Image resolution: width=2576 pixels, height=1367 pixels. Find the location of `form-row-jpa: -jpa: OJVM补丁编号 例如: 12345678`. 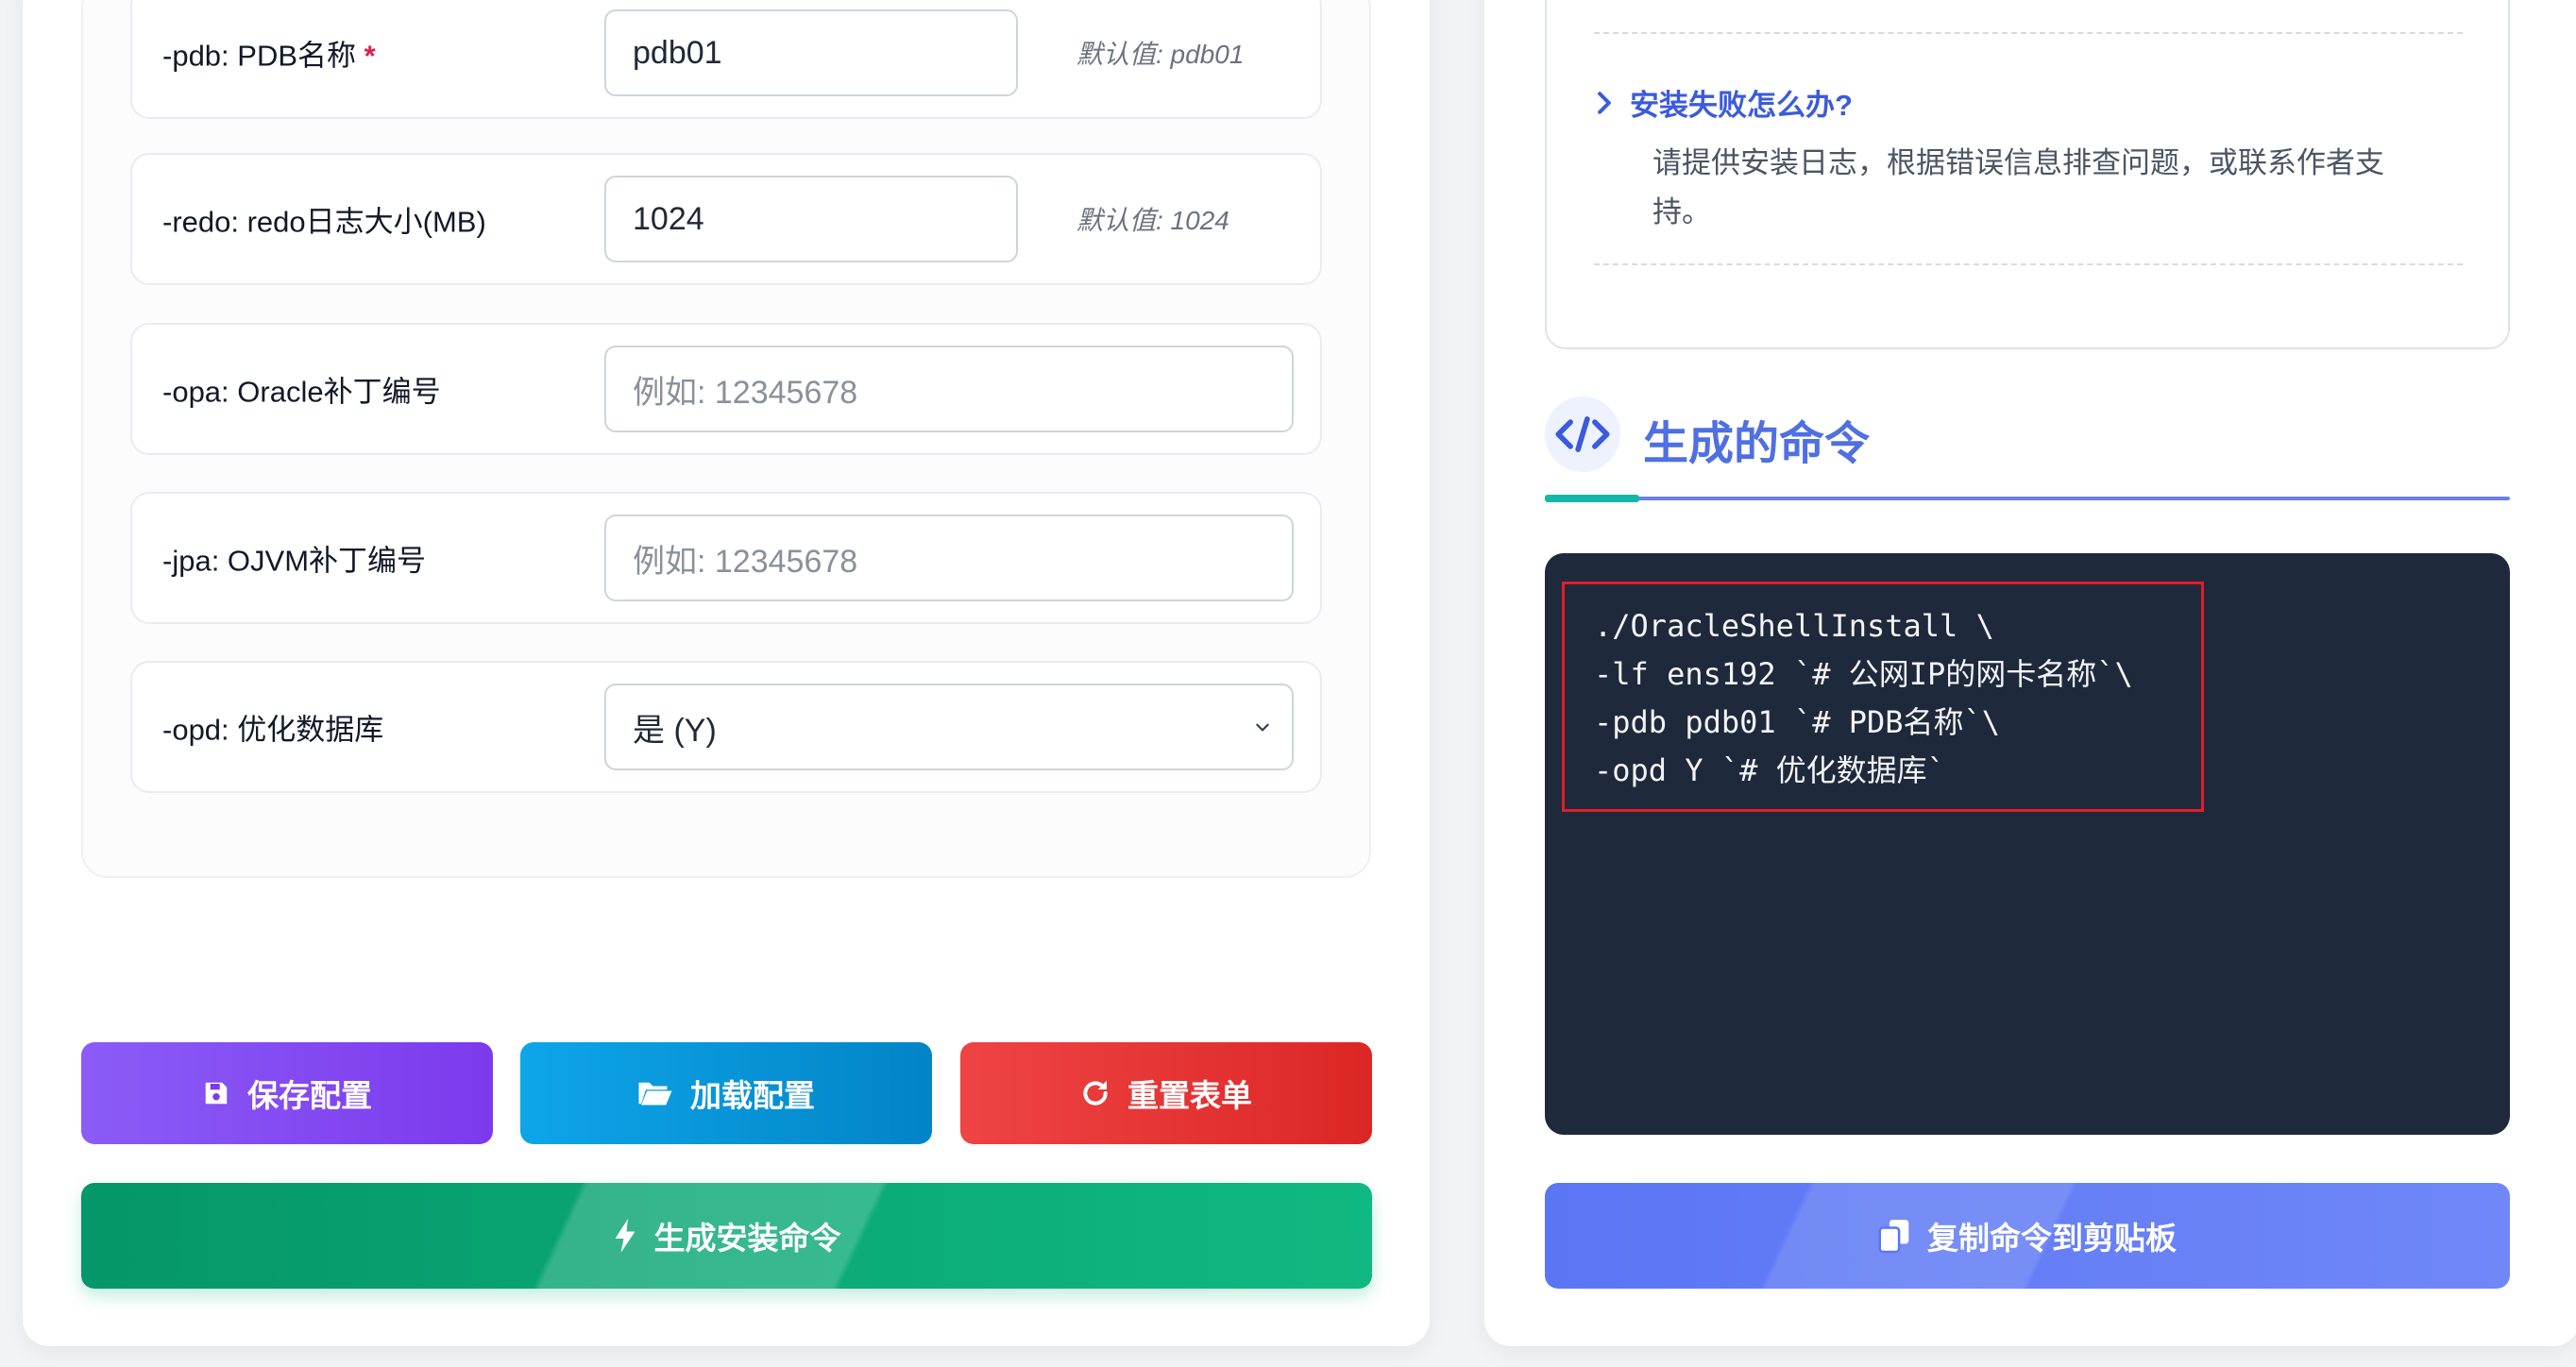

form-row-jpa: -jpa: OJVM补丁编号 例如: 12345678 is located at coordinates (726, 558).